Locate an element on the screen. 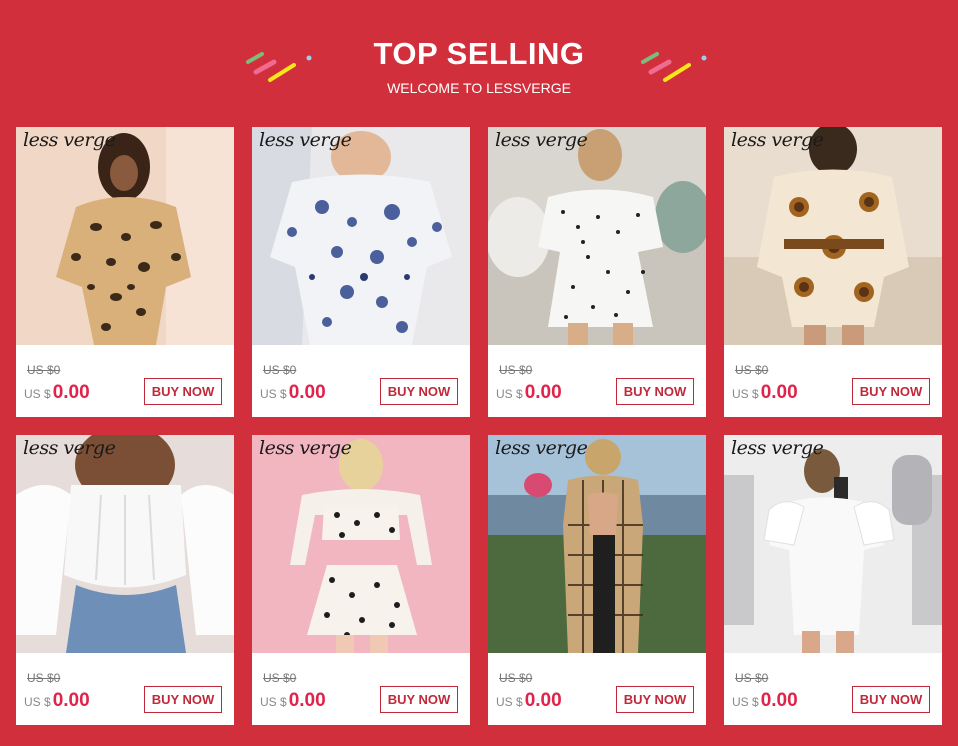  polka-dot-ruffle-dress-photo: less verge is located at coordinates (597, 236).